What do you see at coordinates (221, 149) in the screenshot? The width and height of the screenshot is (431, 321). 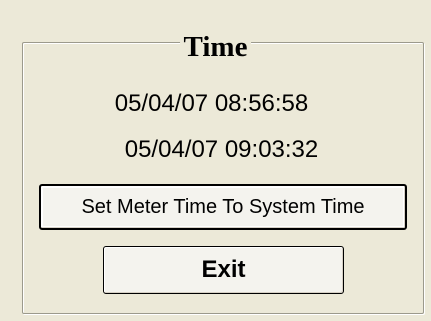 I see `system-time-text: 05/04/07 09:03:32` at bounding box center [221, 149].